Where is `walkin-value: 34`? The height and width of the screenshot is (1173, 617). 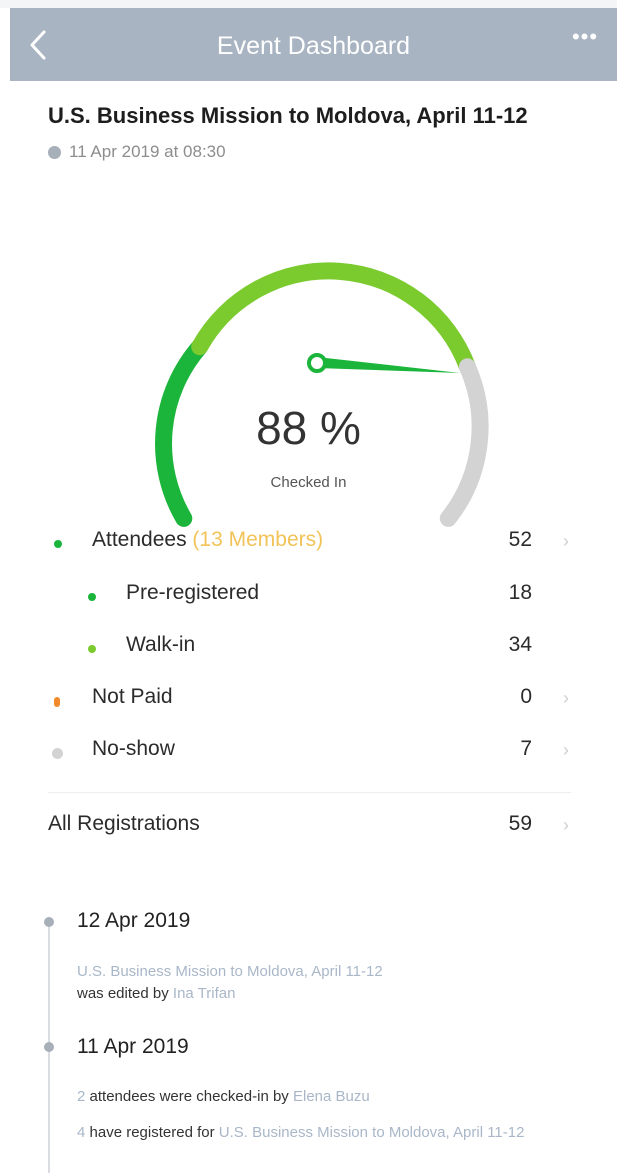
walkin-value: 34 is located at coordinates (520, 644).